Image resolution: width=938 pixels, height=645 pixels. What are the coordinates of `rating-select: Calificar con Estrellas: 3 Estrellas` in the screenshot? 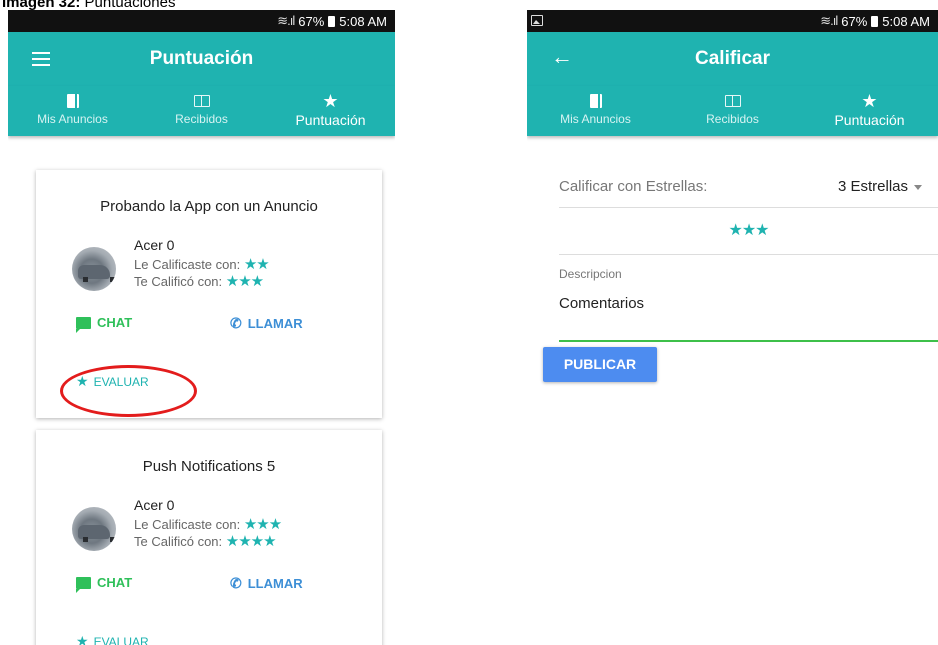 It's located at (748, 192).